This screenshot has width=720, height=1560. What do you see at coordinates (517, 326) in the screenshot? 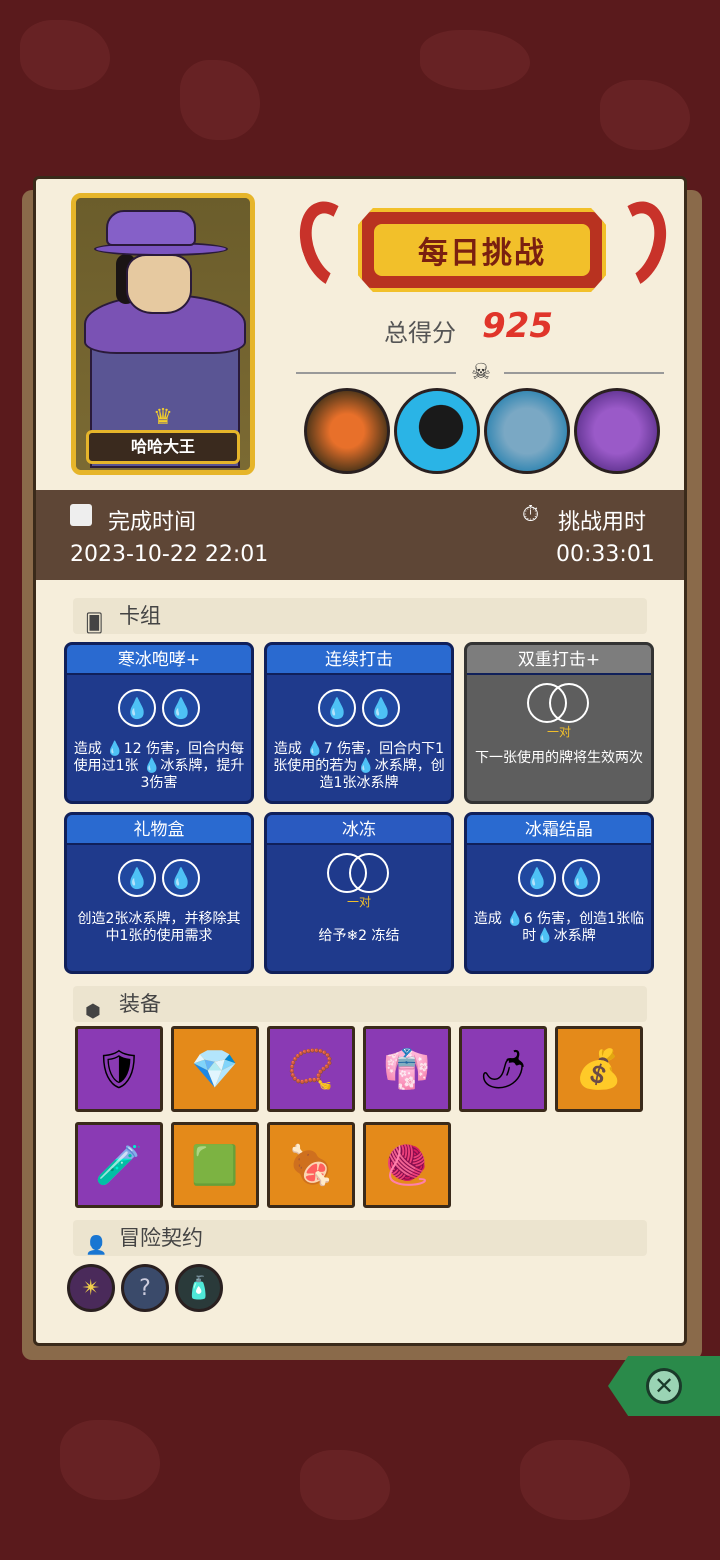
I see `score-value: 925` at bounding box center [517, 326].